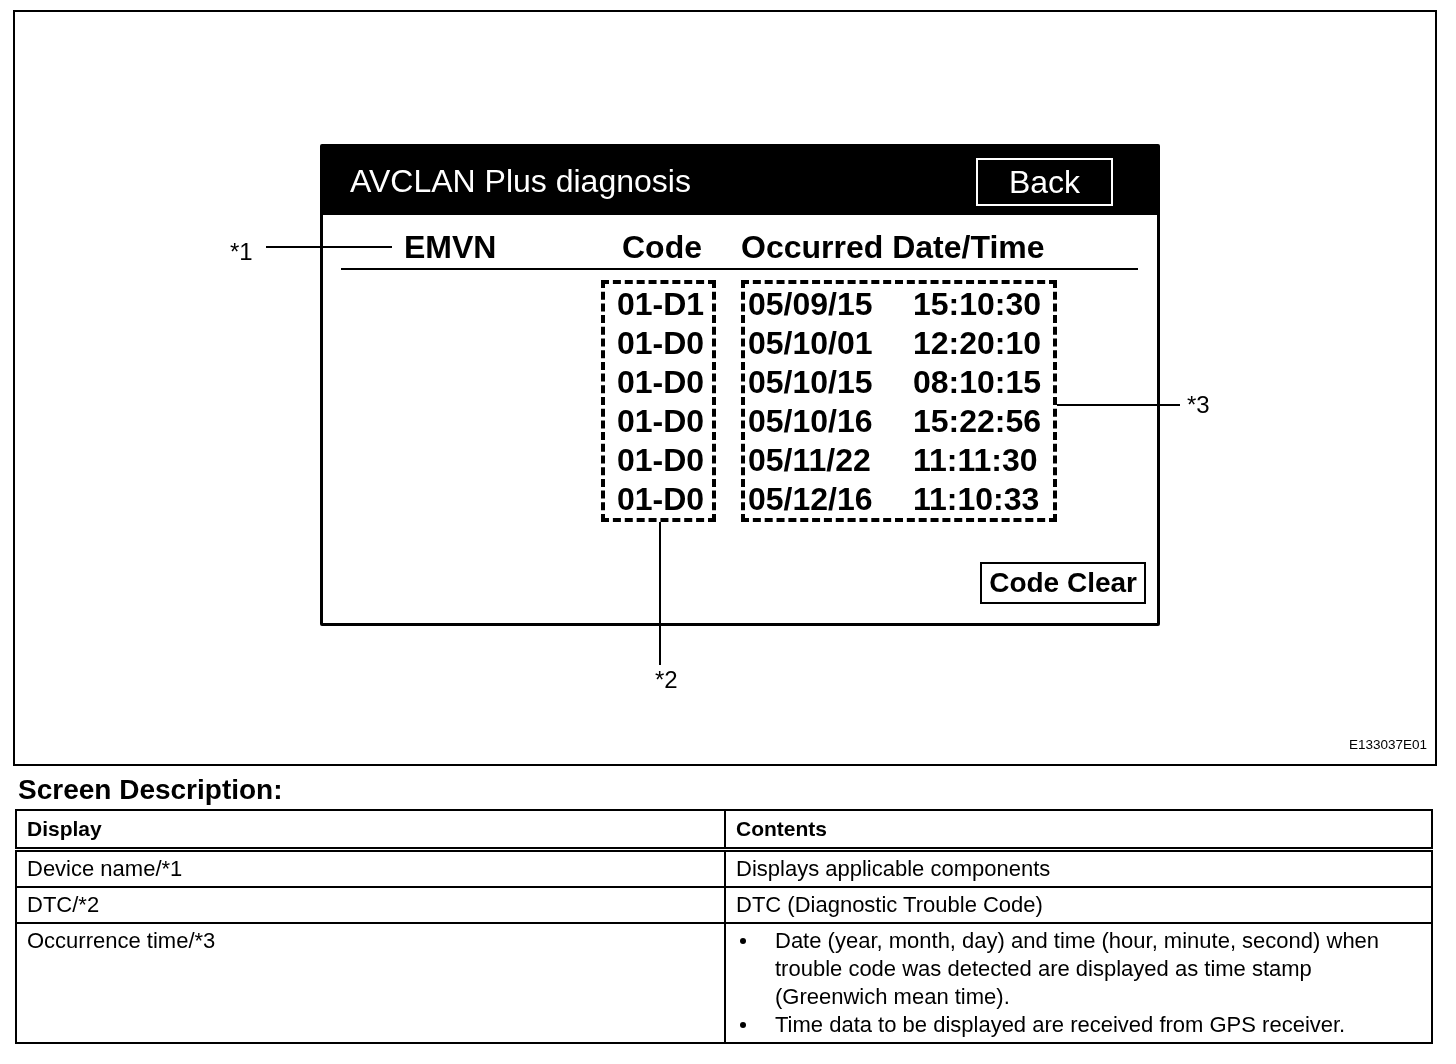 The height and width of the screenshot is (1064, 1456). What do you see at coordinates (1061, 1025) in the screenshot?
I see `list-item-text: Time data to be displayed are received from GPS receiver.` at bounding box center [1061, 1025].